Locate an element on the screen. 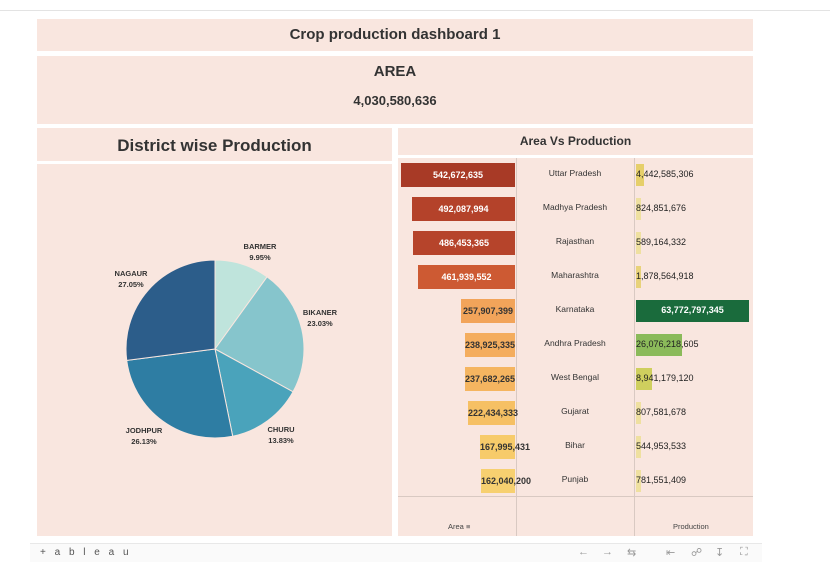 The image size is (830, 566). state-label: West Bengal is located at coordinates (575, 377).